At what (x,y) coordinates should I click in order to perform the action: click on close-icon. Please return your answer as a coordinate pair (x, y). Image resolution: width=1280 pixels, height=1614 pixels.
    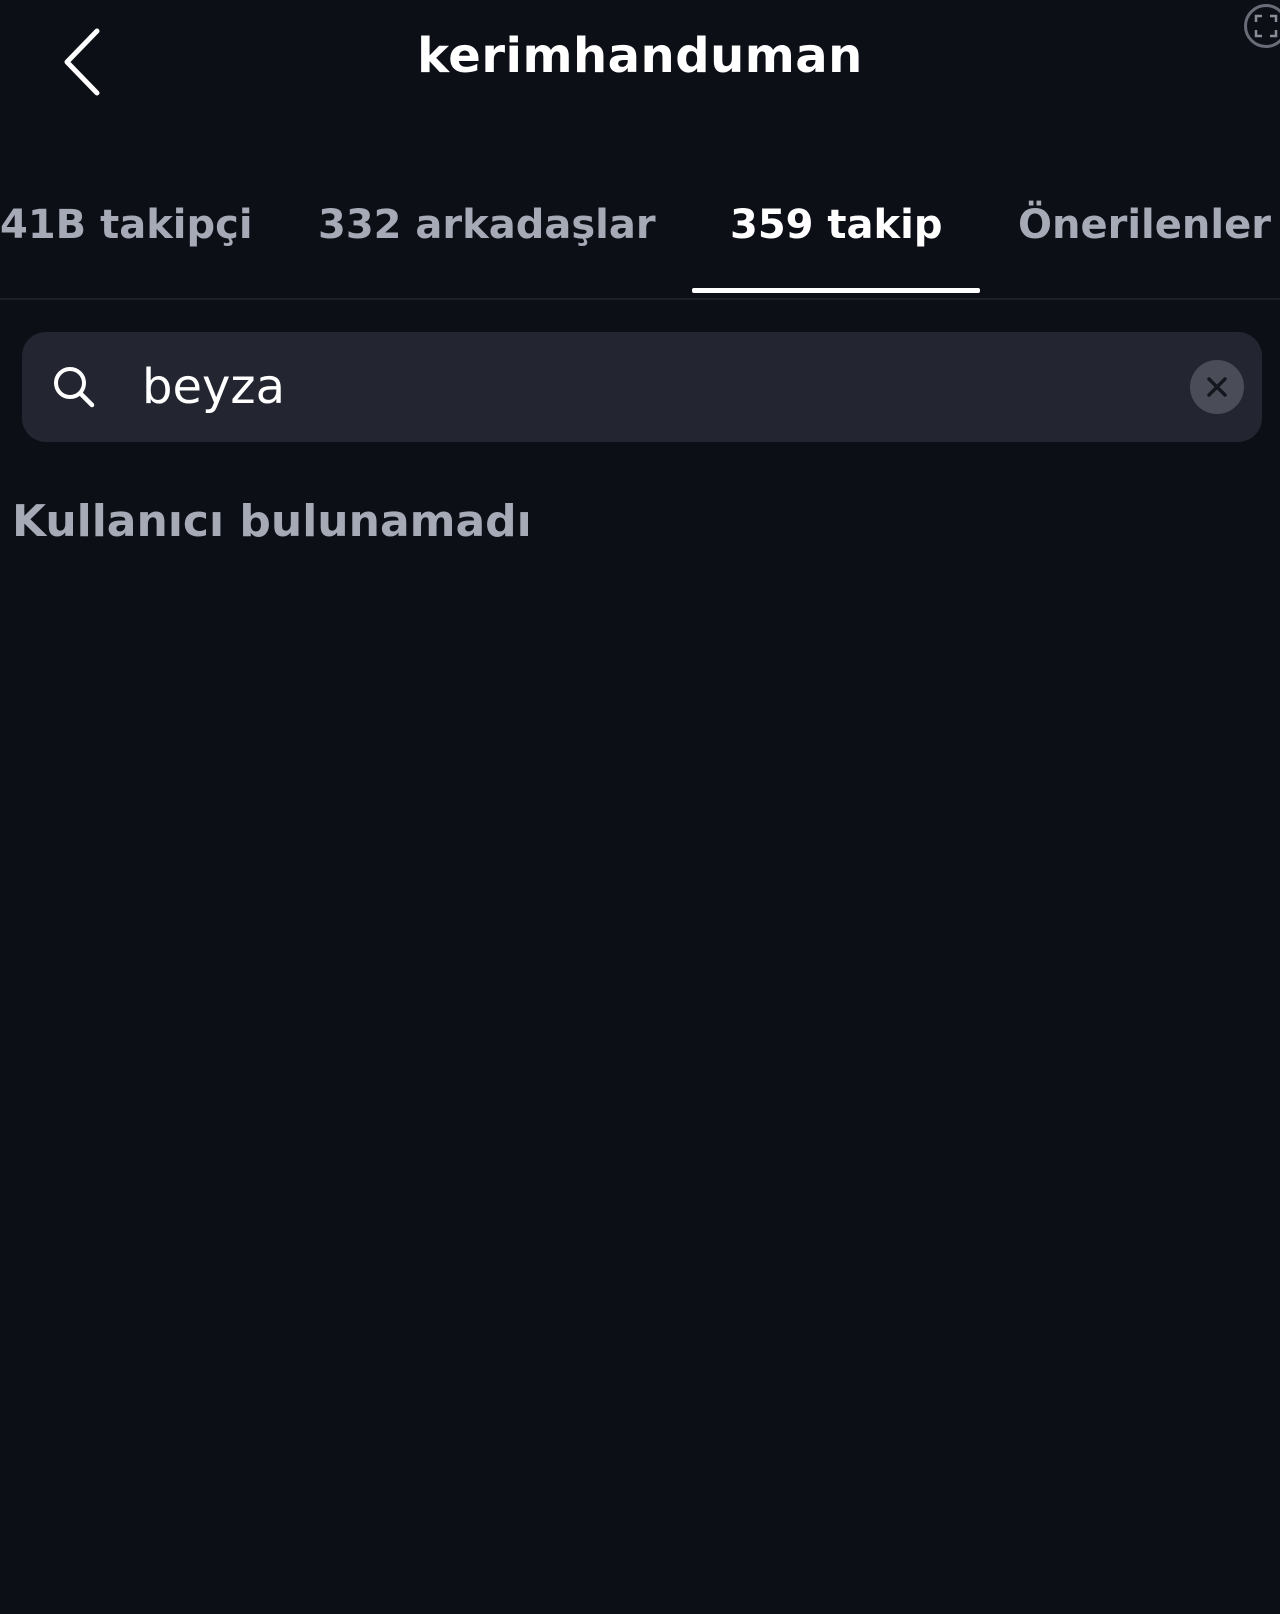
    Looking at the image, I should click on (1217, 387).